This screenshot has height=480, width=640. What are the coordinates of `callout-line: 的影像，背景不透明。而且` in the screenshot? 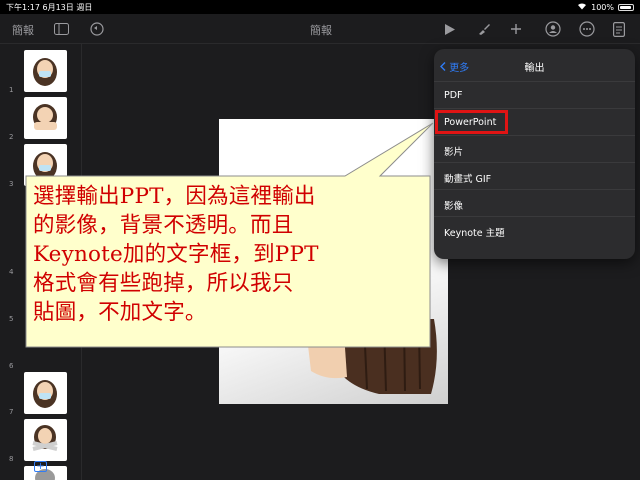 It's located at (163, 225).